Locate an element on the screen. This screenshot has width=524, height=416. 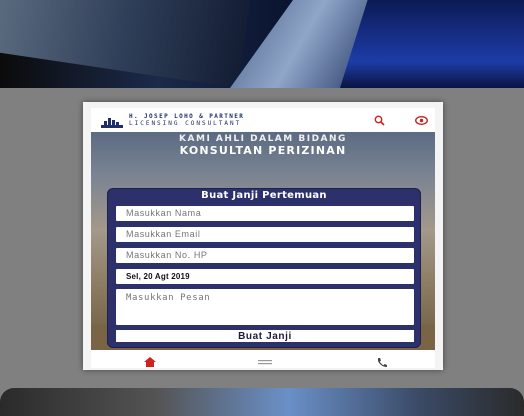
logo-icon is located at coordinates (112, 123).